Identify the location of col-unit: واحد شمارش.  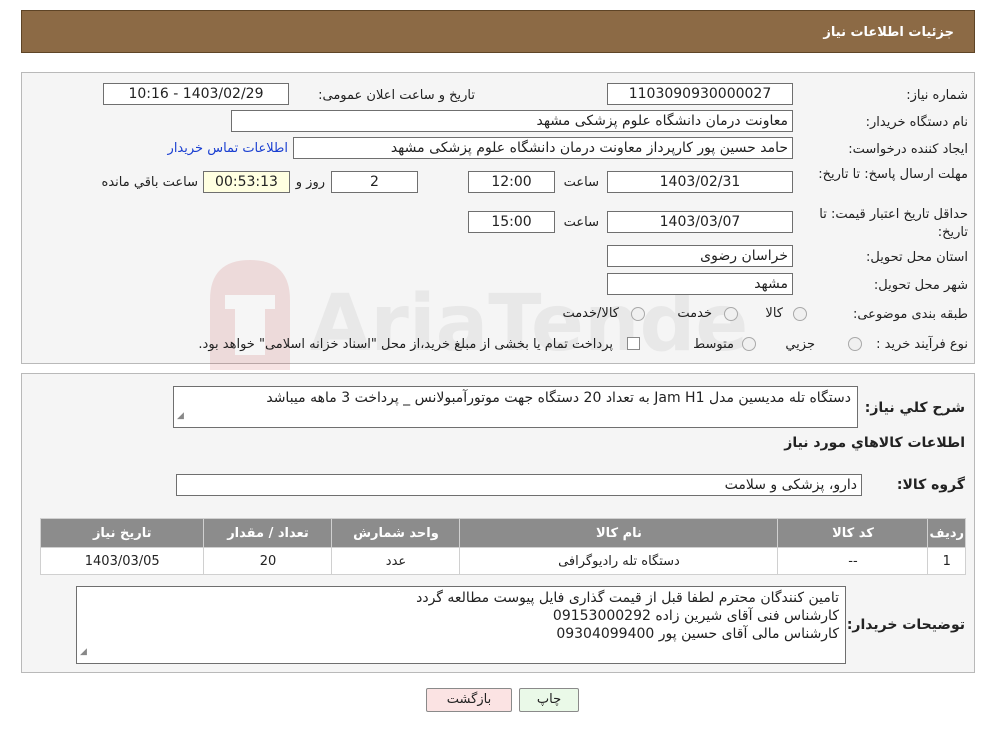
(396, 533).